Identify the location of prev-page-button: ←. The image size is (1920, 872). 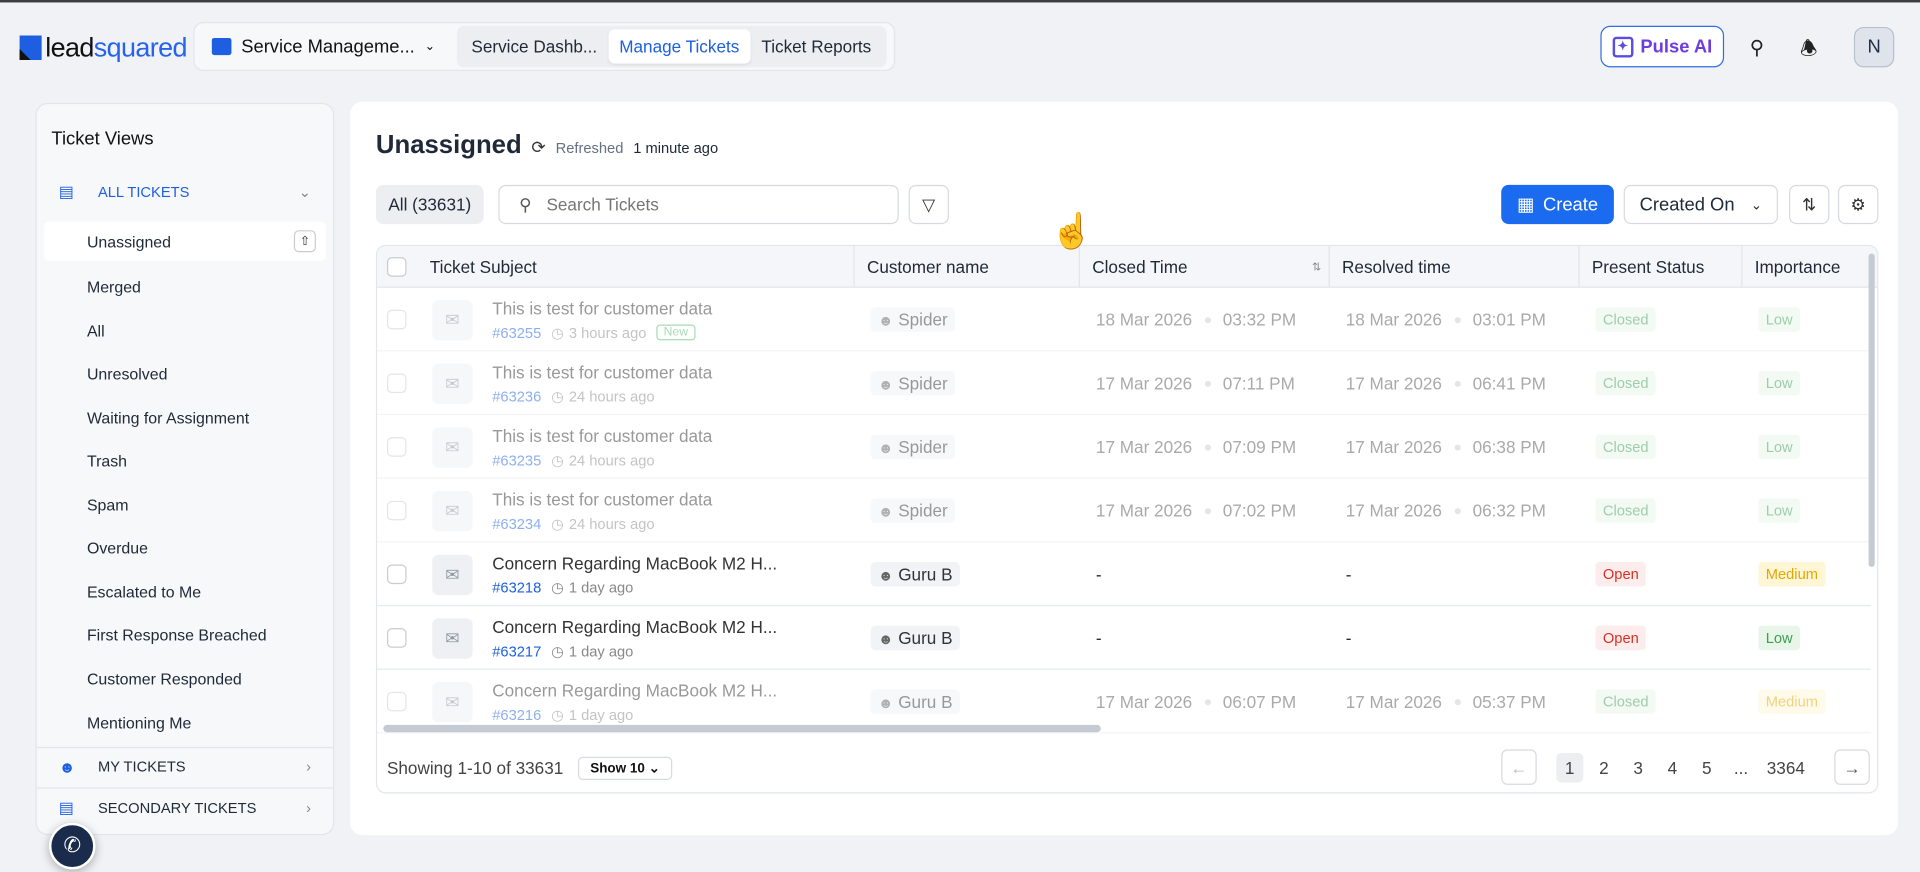
(1519, 767).